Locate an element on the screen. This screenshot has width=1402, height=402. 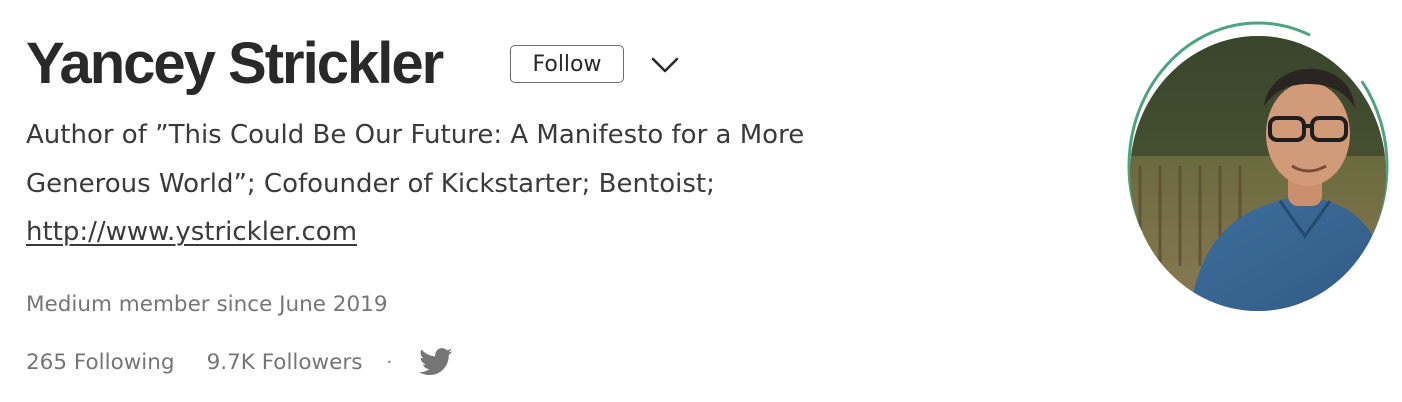
twitter-icon is located at coordinates (436, 362).